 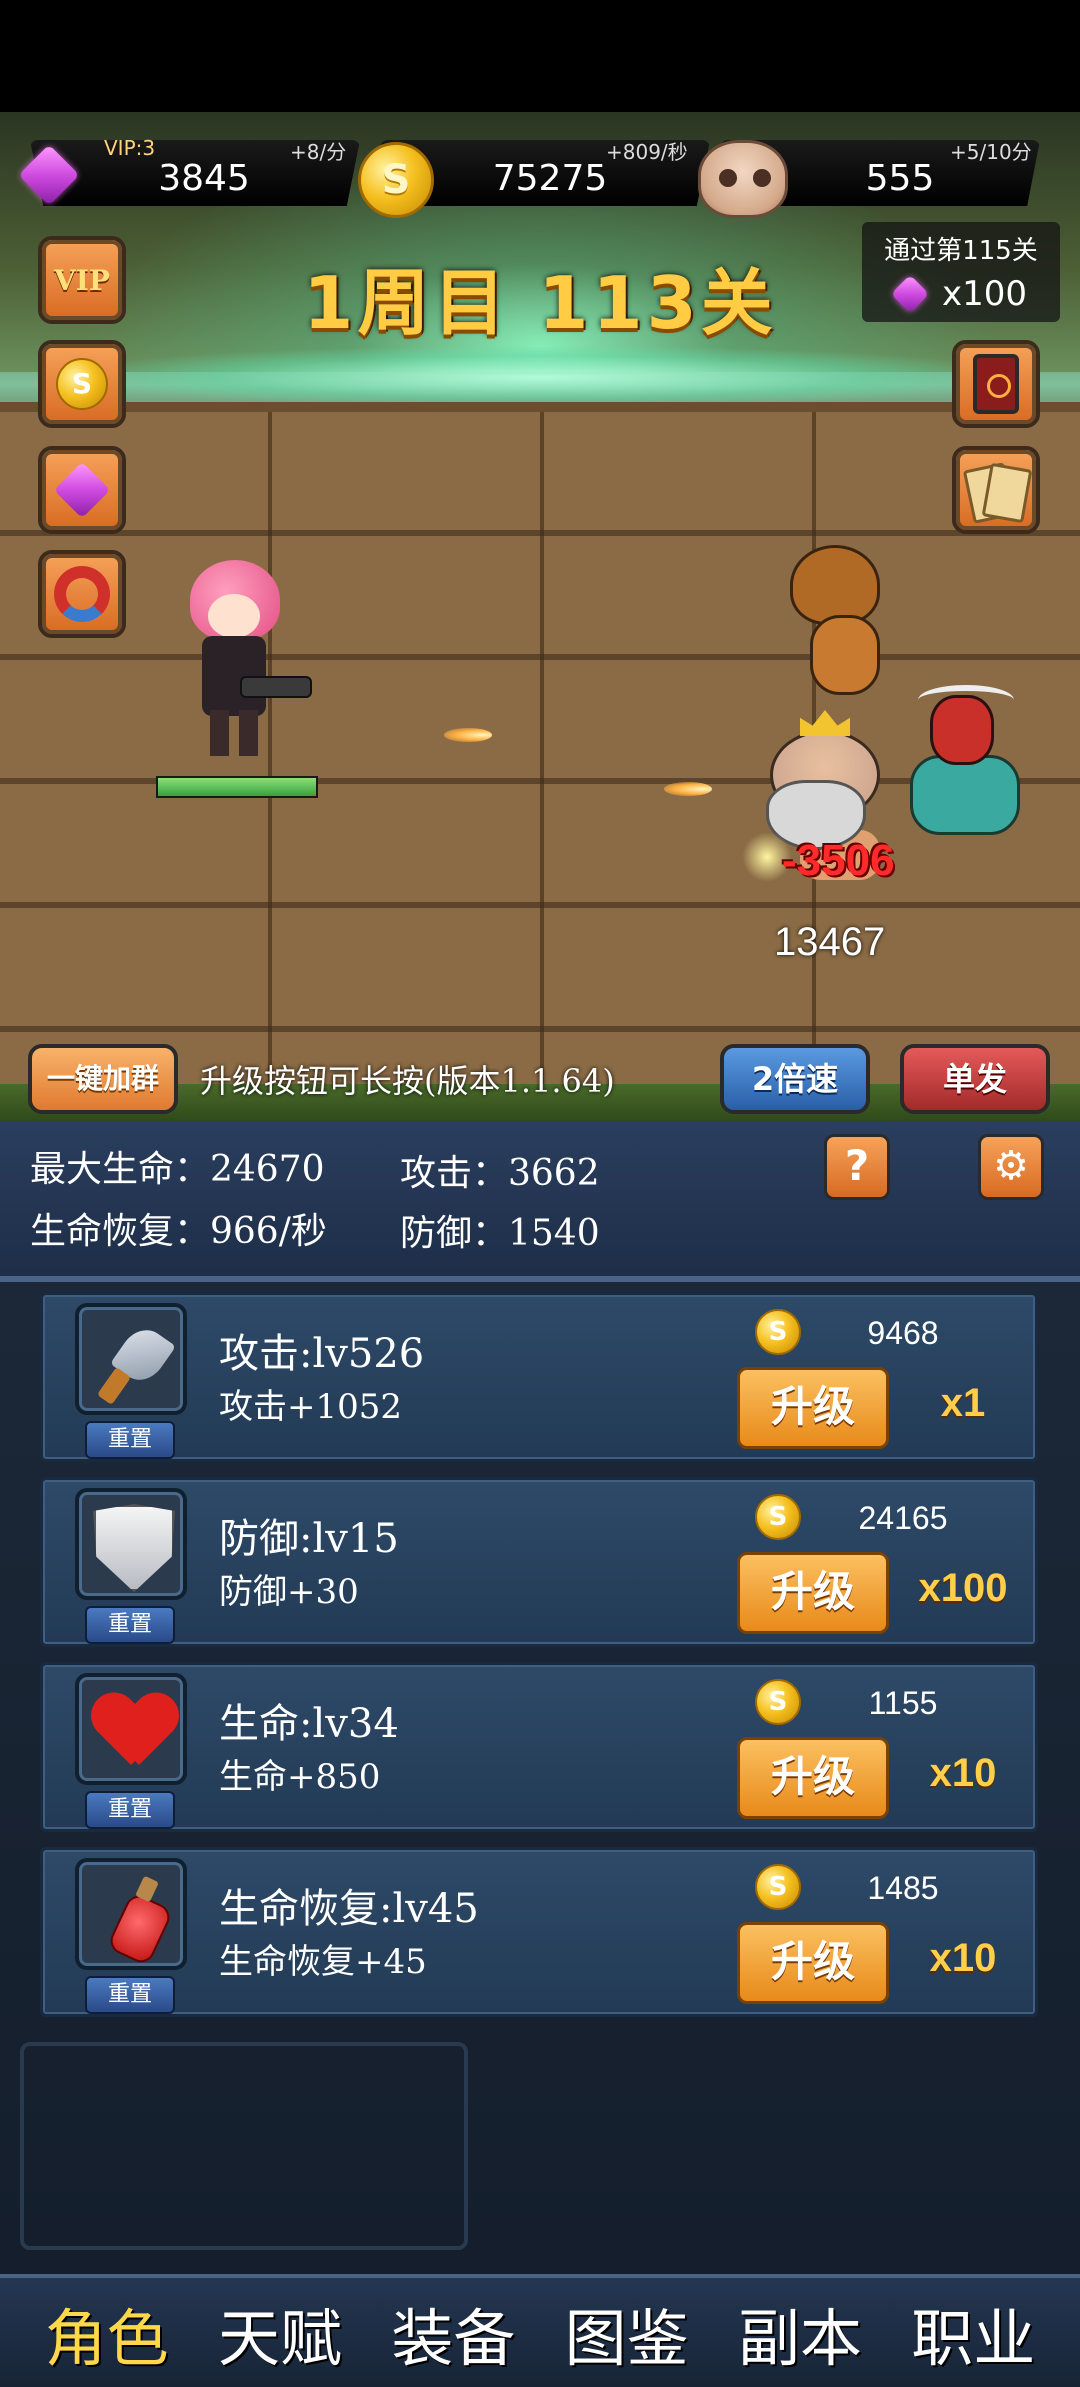 What do you see at coordinates (845, 625) in the screenshot?
I see `enemy-horse` at bounding box center [845, 625].